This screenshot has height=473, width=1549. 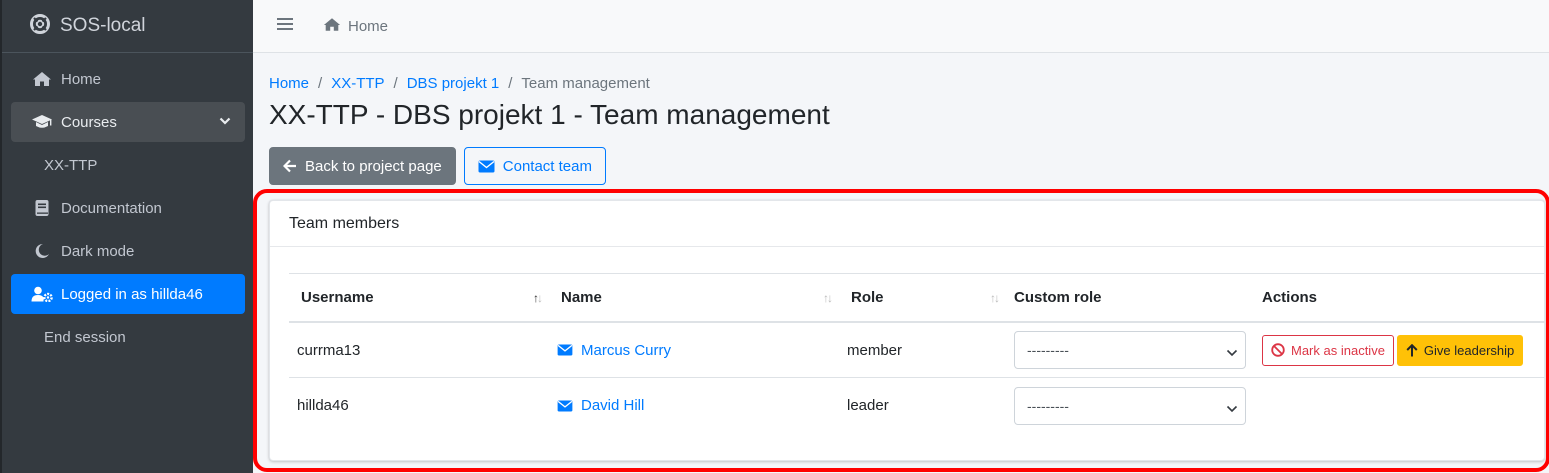 What do you see at coordinates (40, 26) in the screenshot?
I see `lifebuoy-icon` at bounding box center [40, 26].